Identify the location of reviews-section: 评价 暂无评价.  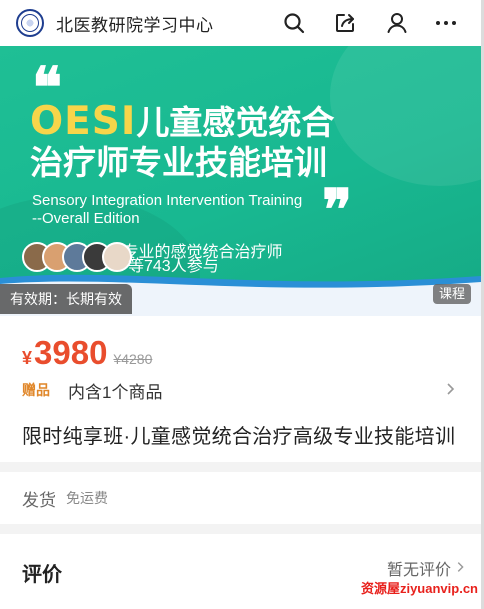
(240, 571).